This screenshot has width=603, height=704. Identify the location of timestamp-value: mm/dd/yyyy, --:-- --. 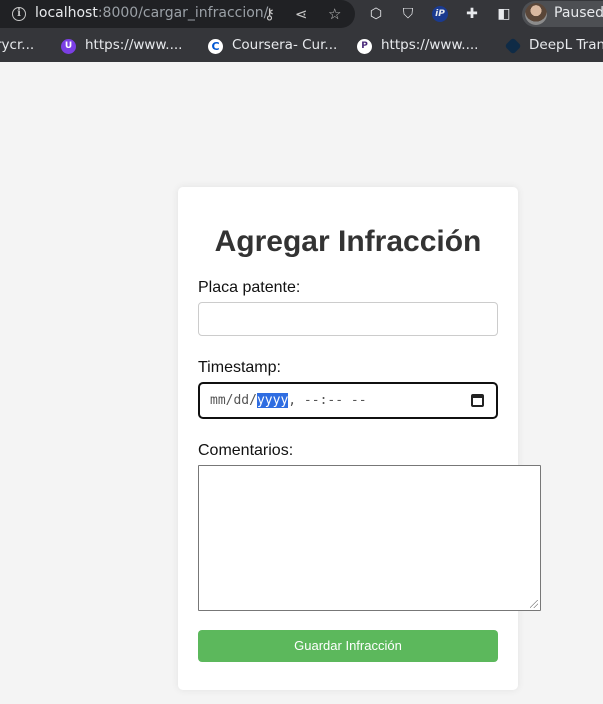
(288, 400).